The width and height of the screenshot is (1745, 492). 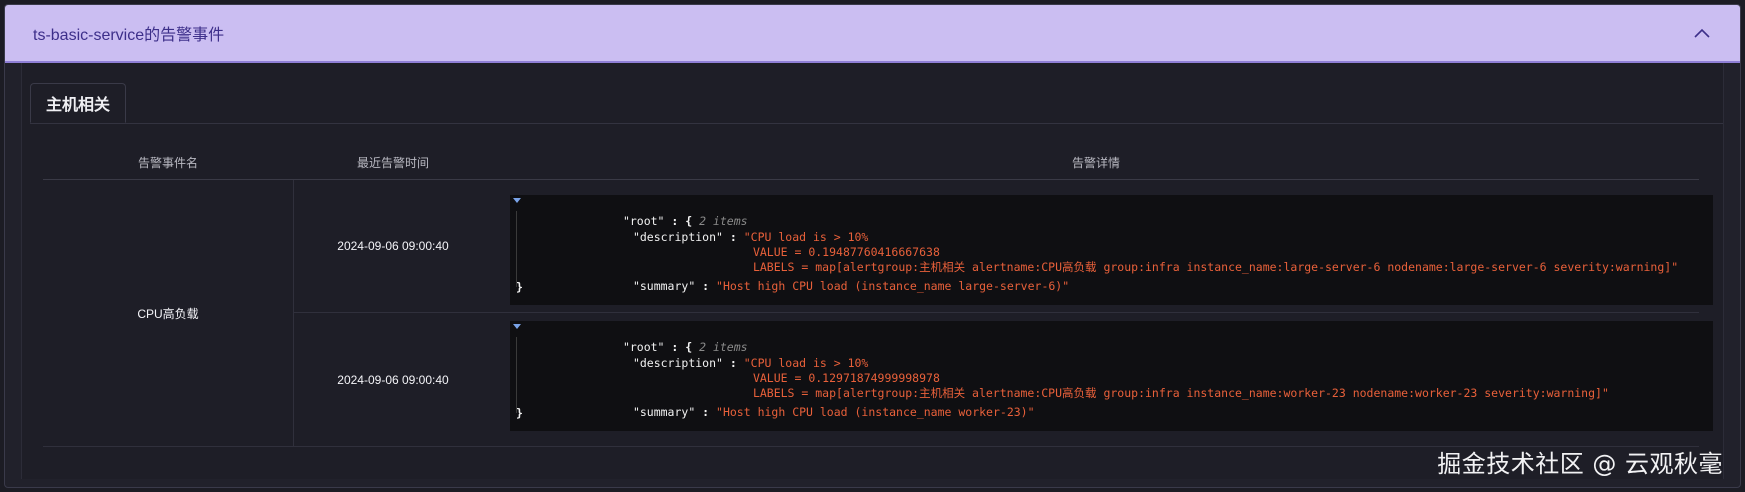 I want to click on column-header-alert-details: 告警详情, so click(x=1095, y=162).